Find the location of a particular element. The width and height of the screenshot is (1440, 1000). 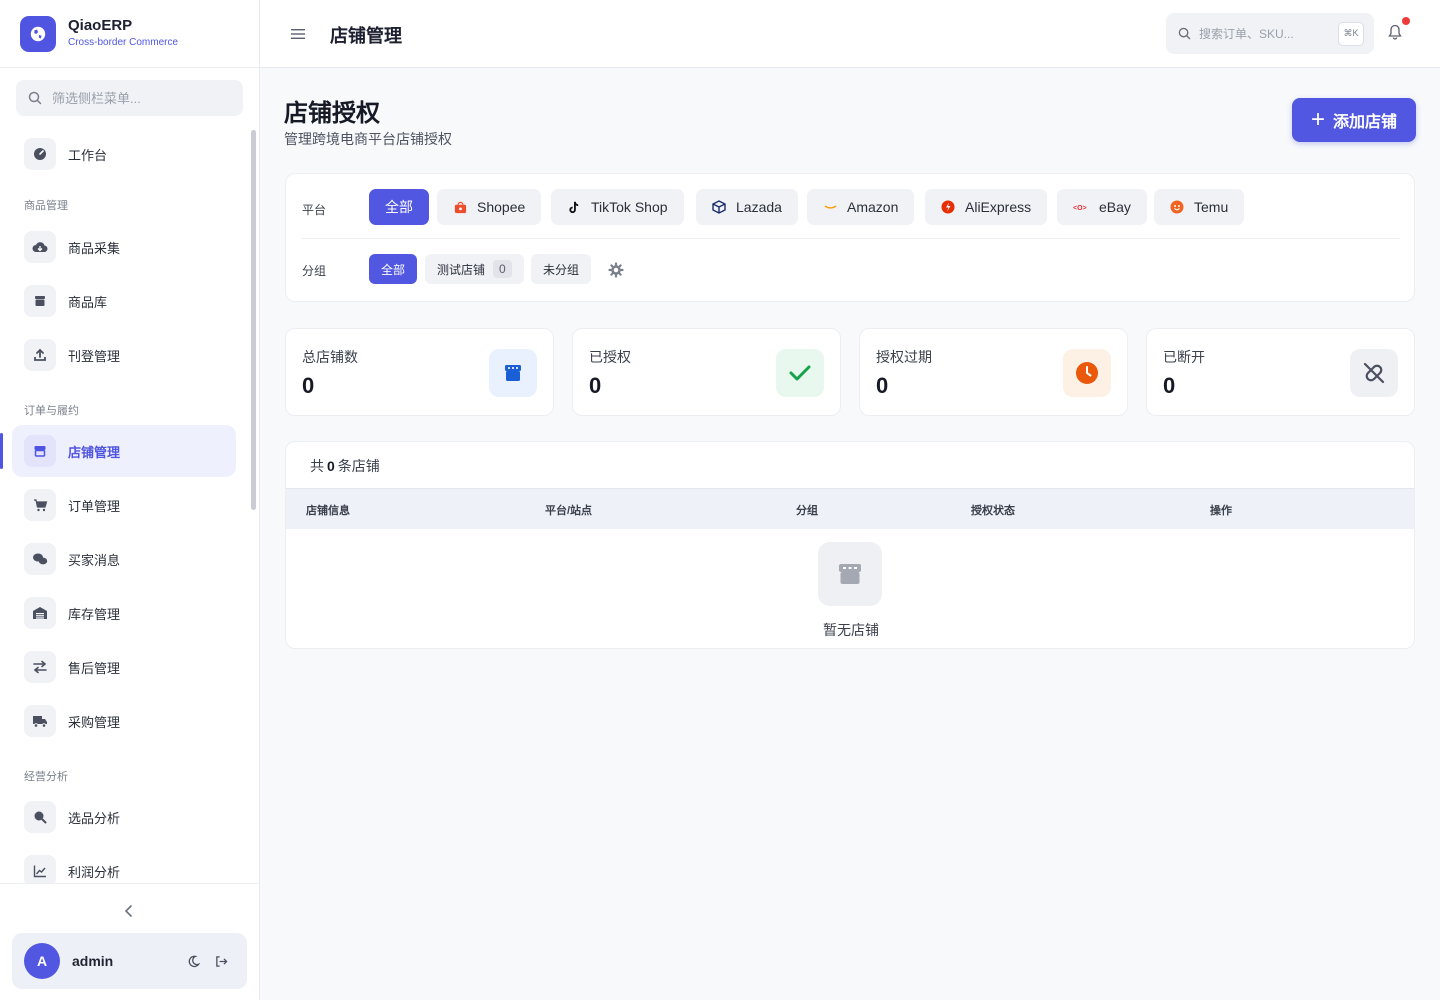

group-label: 分组 is located at coordinates (314, 271).